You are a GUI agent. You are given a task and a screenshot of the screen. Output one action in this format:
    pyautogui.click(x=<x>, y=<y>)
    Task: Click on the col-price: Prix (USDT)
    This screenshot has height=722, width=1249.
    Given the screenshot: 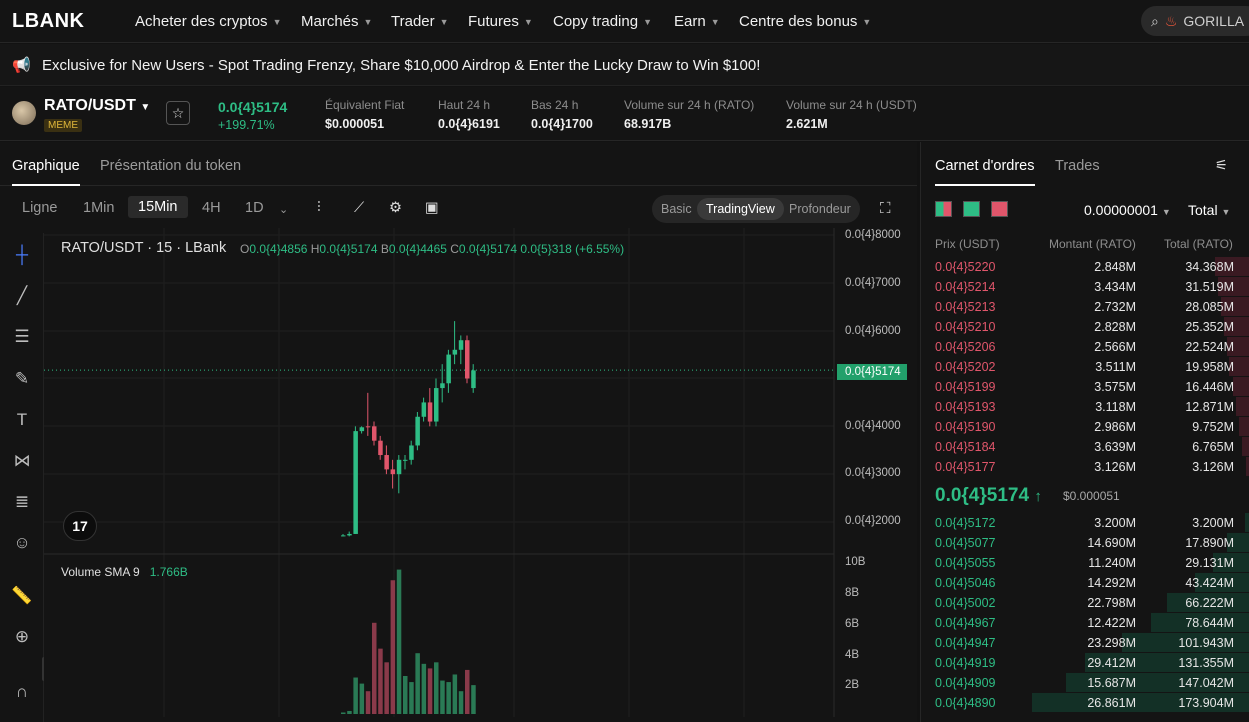 What is the action you would take?
    pyautogui.click(x=967, y=244)
    